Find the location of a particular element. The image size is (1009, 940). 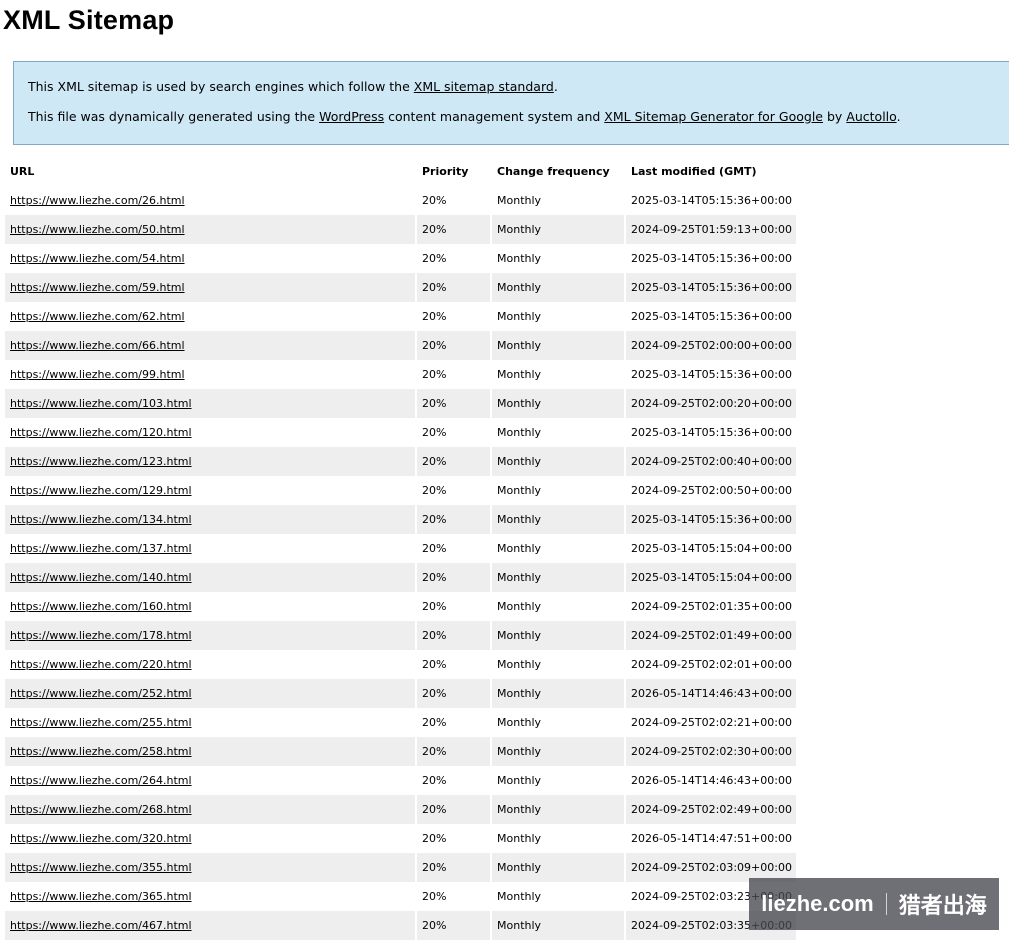

url-link: https://www.liezhe.com/320.html is located at coordinates (101, 838).